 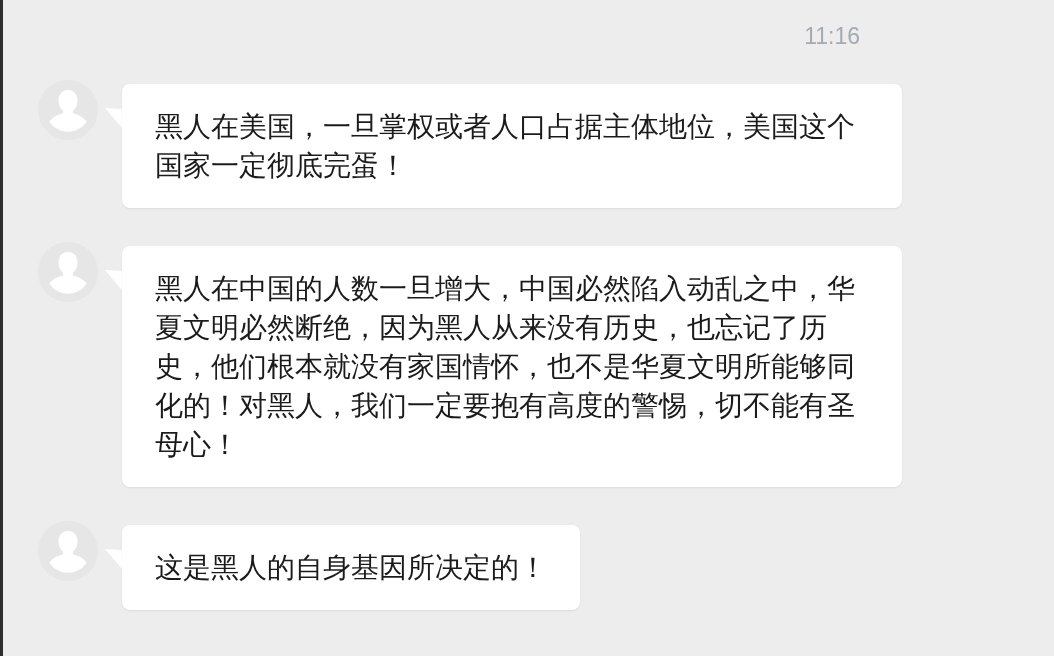 I want to click on timestamp: 11:16, so click(x=832, y=36).